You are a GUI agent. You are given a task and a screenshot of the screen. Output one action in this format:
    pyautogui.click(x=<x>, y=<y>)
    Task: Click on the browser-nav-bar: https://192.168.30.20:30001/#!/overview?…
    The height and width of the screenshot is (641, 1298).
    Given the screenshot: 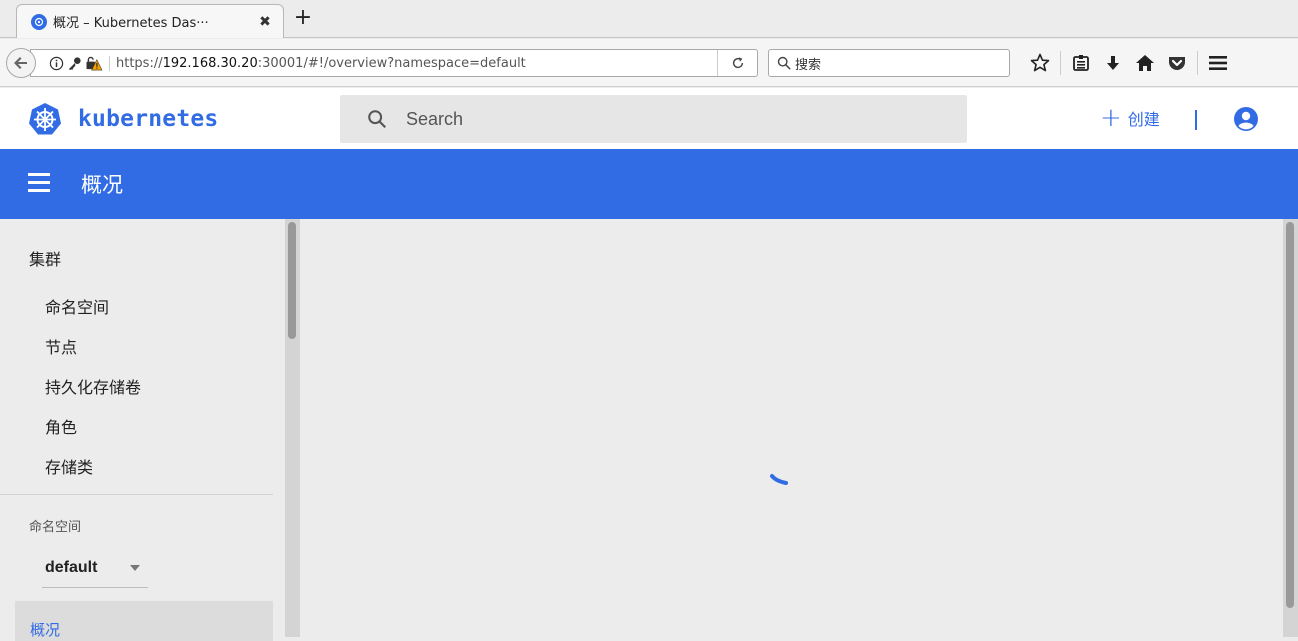 What is the action you would take?
    pyautogui.click(x=649, y=63)
    